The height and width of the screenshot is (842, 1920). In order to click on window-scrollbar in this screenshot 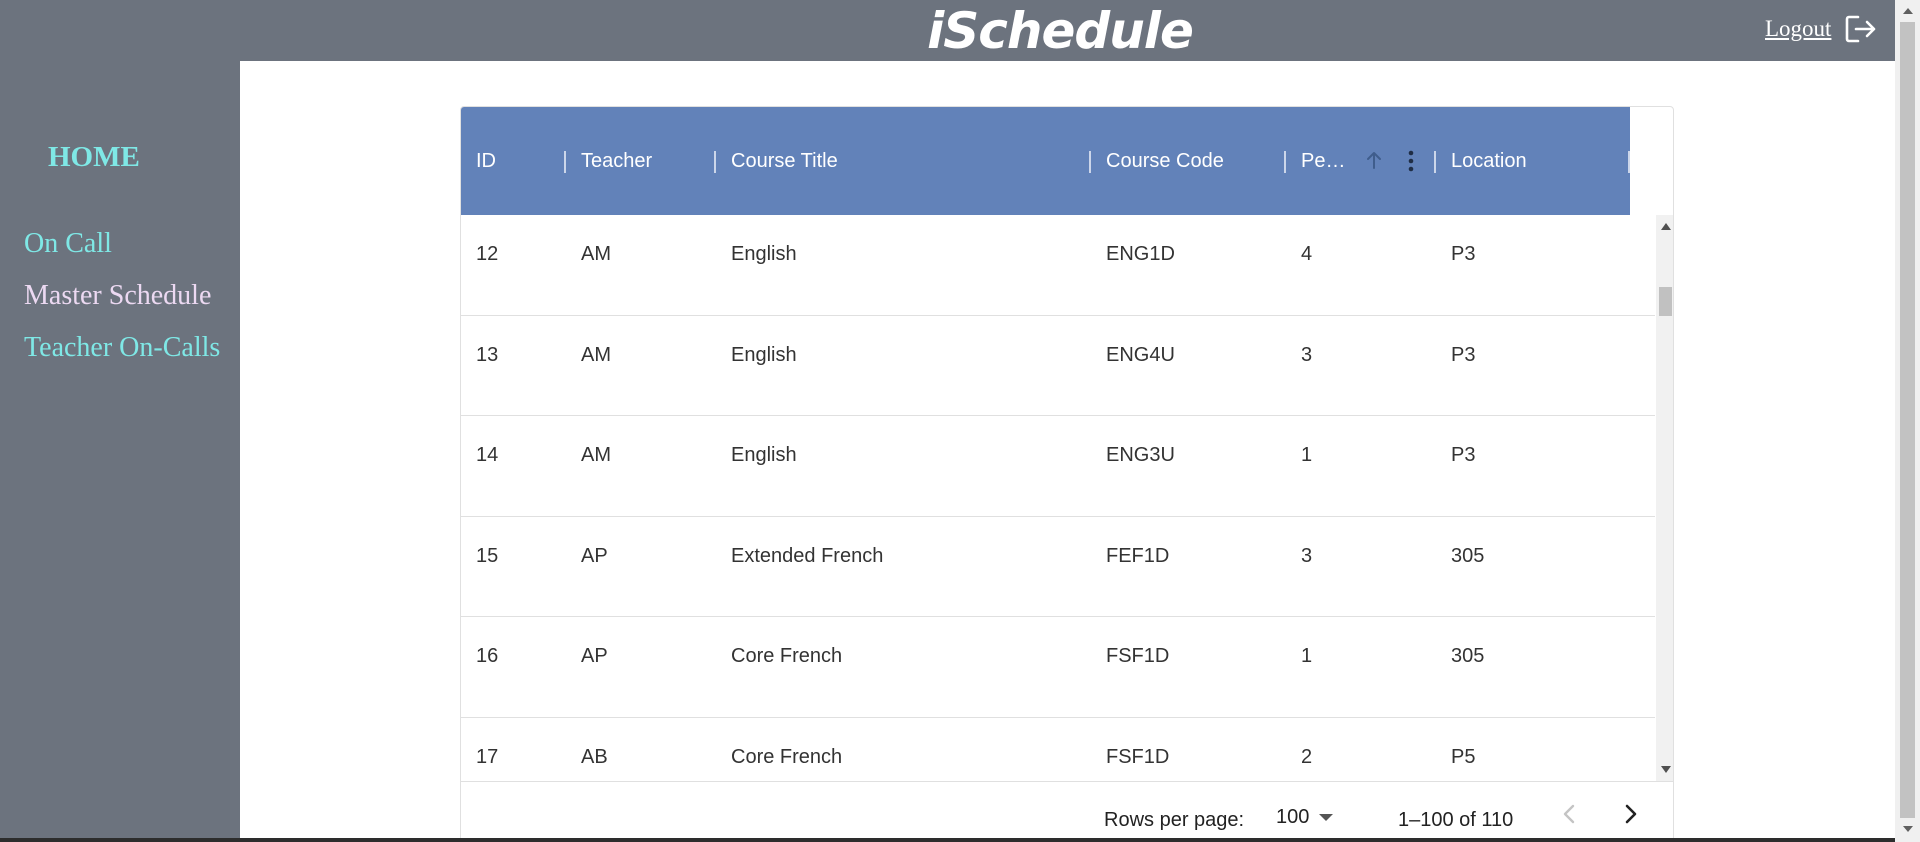, I will do `click(1907, 421)`.